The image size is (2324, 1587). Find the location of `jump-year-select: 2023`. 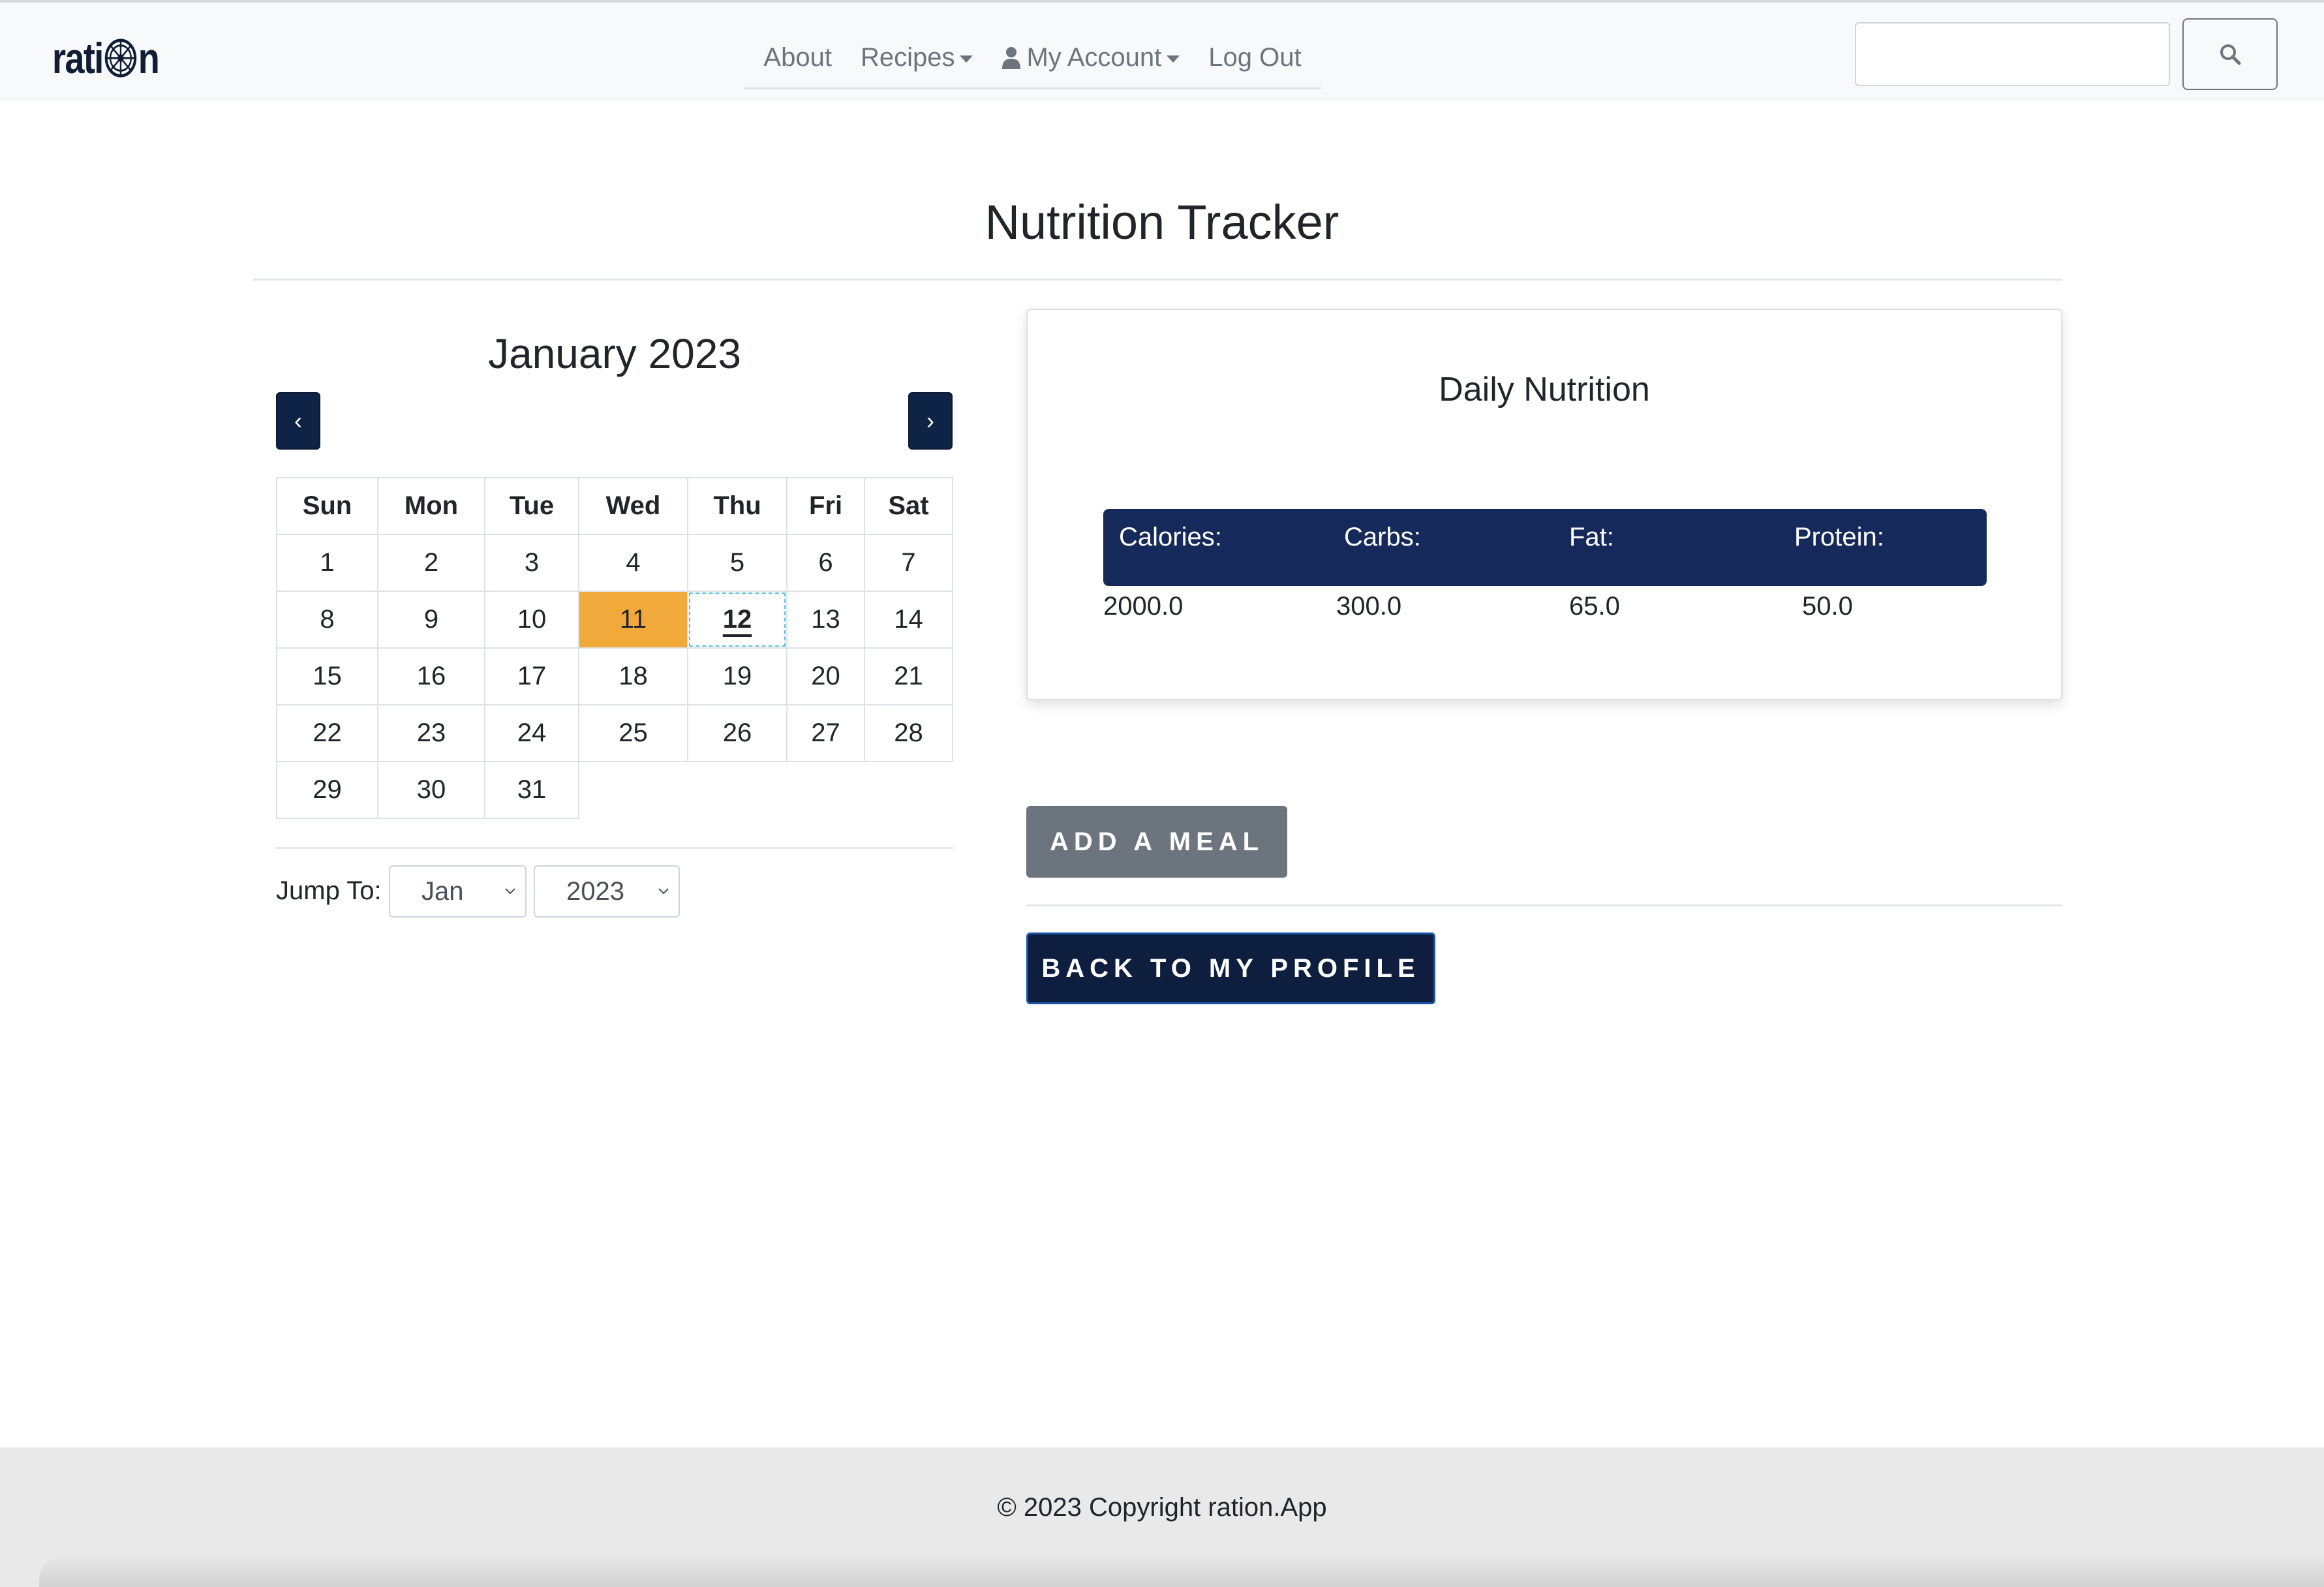

jump-year-select: 2023 is located at coordinates (607, 891).